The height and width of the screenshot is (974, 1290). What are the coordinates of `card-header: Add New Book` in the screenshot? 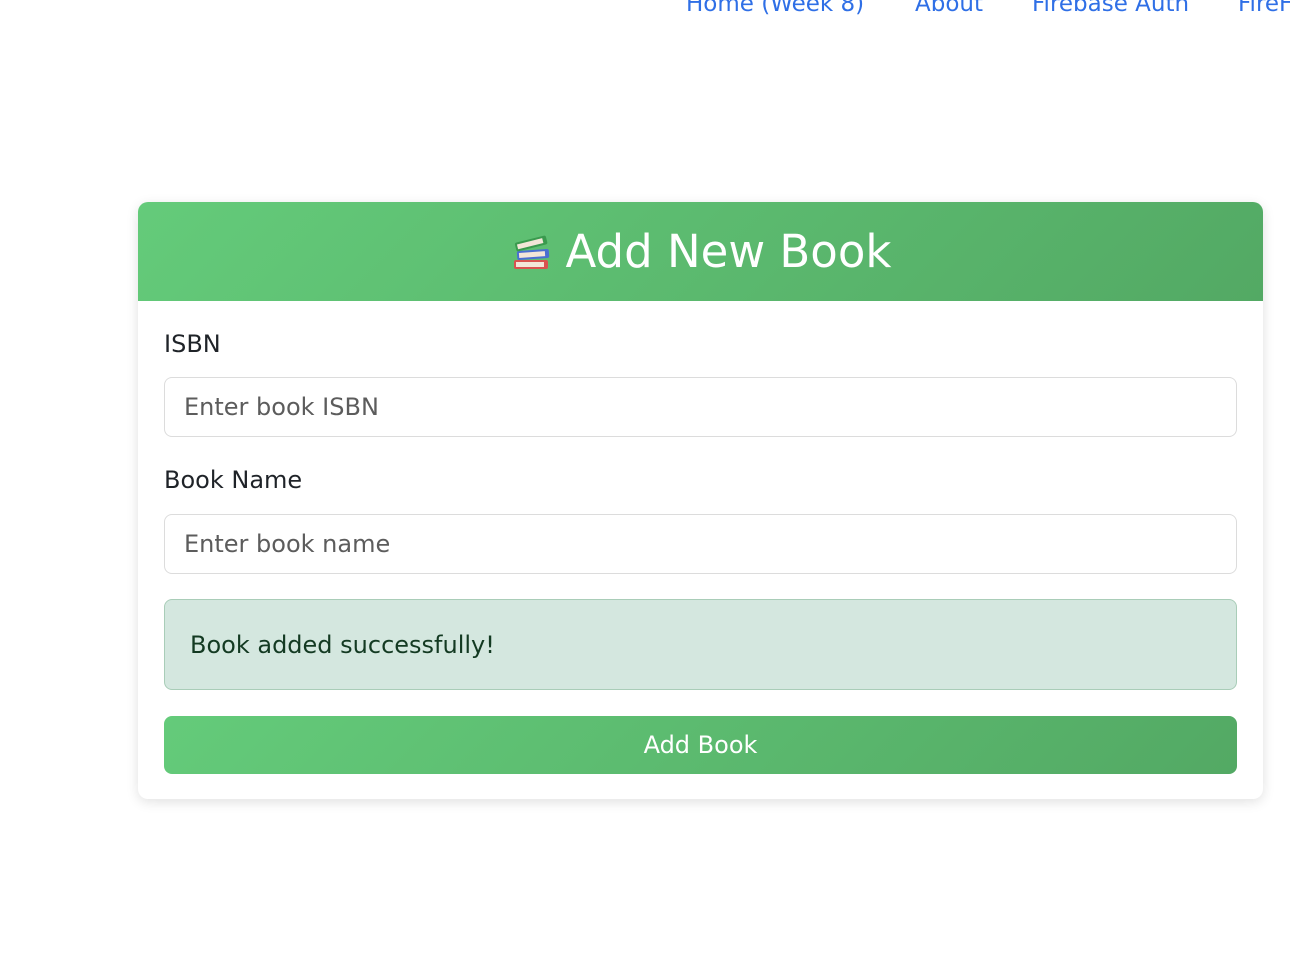 It's located at (700, 251).